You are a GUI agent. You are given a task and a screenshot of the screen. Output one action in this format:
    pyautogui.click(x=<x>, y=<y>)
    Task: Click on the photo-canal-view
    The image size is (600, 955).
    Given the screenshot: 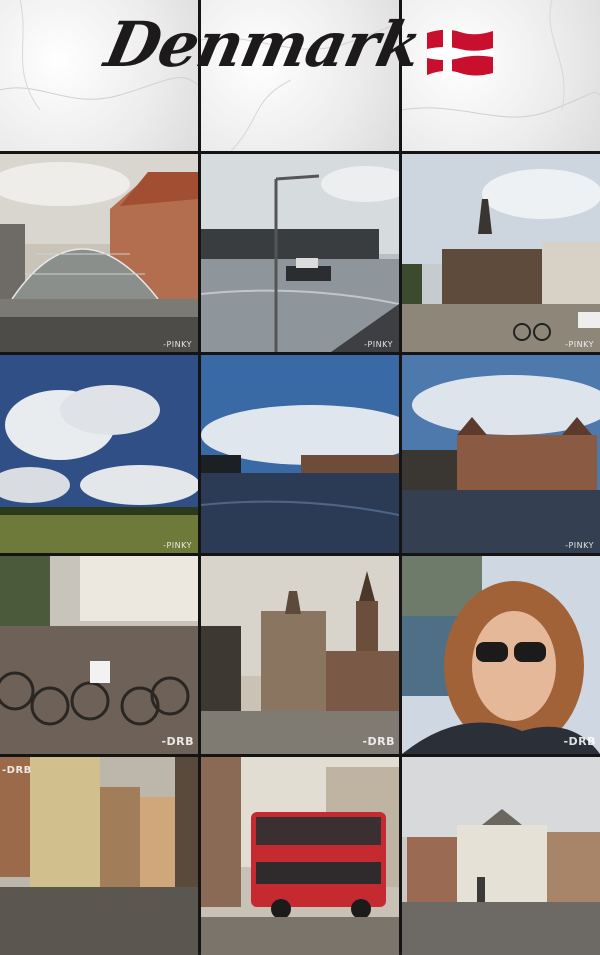 What is the action you would take?
    pyautogui.click(x=300, y=454)
    